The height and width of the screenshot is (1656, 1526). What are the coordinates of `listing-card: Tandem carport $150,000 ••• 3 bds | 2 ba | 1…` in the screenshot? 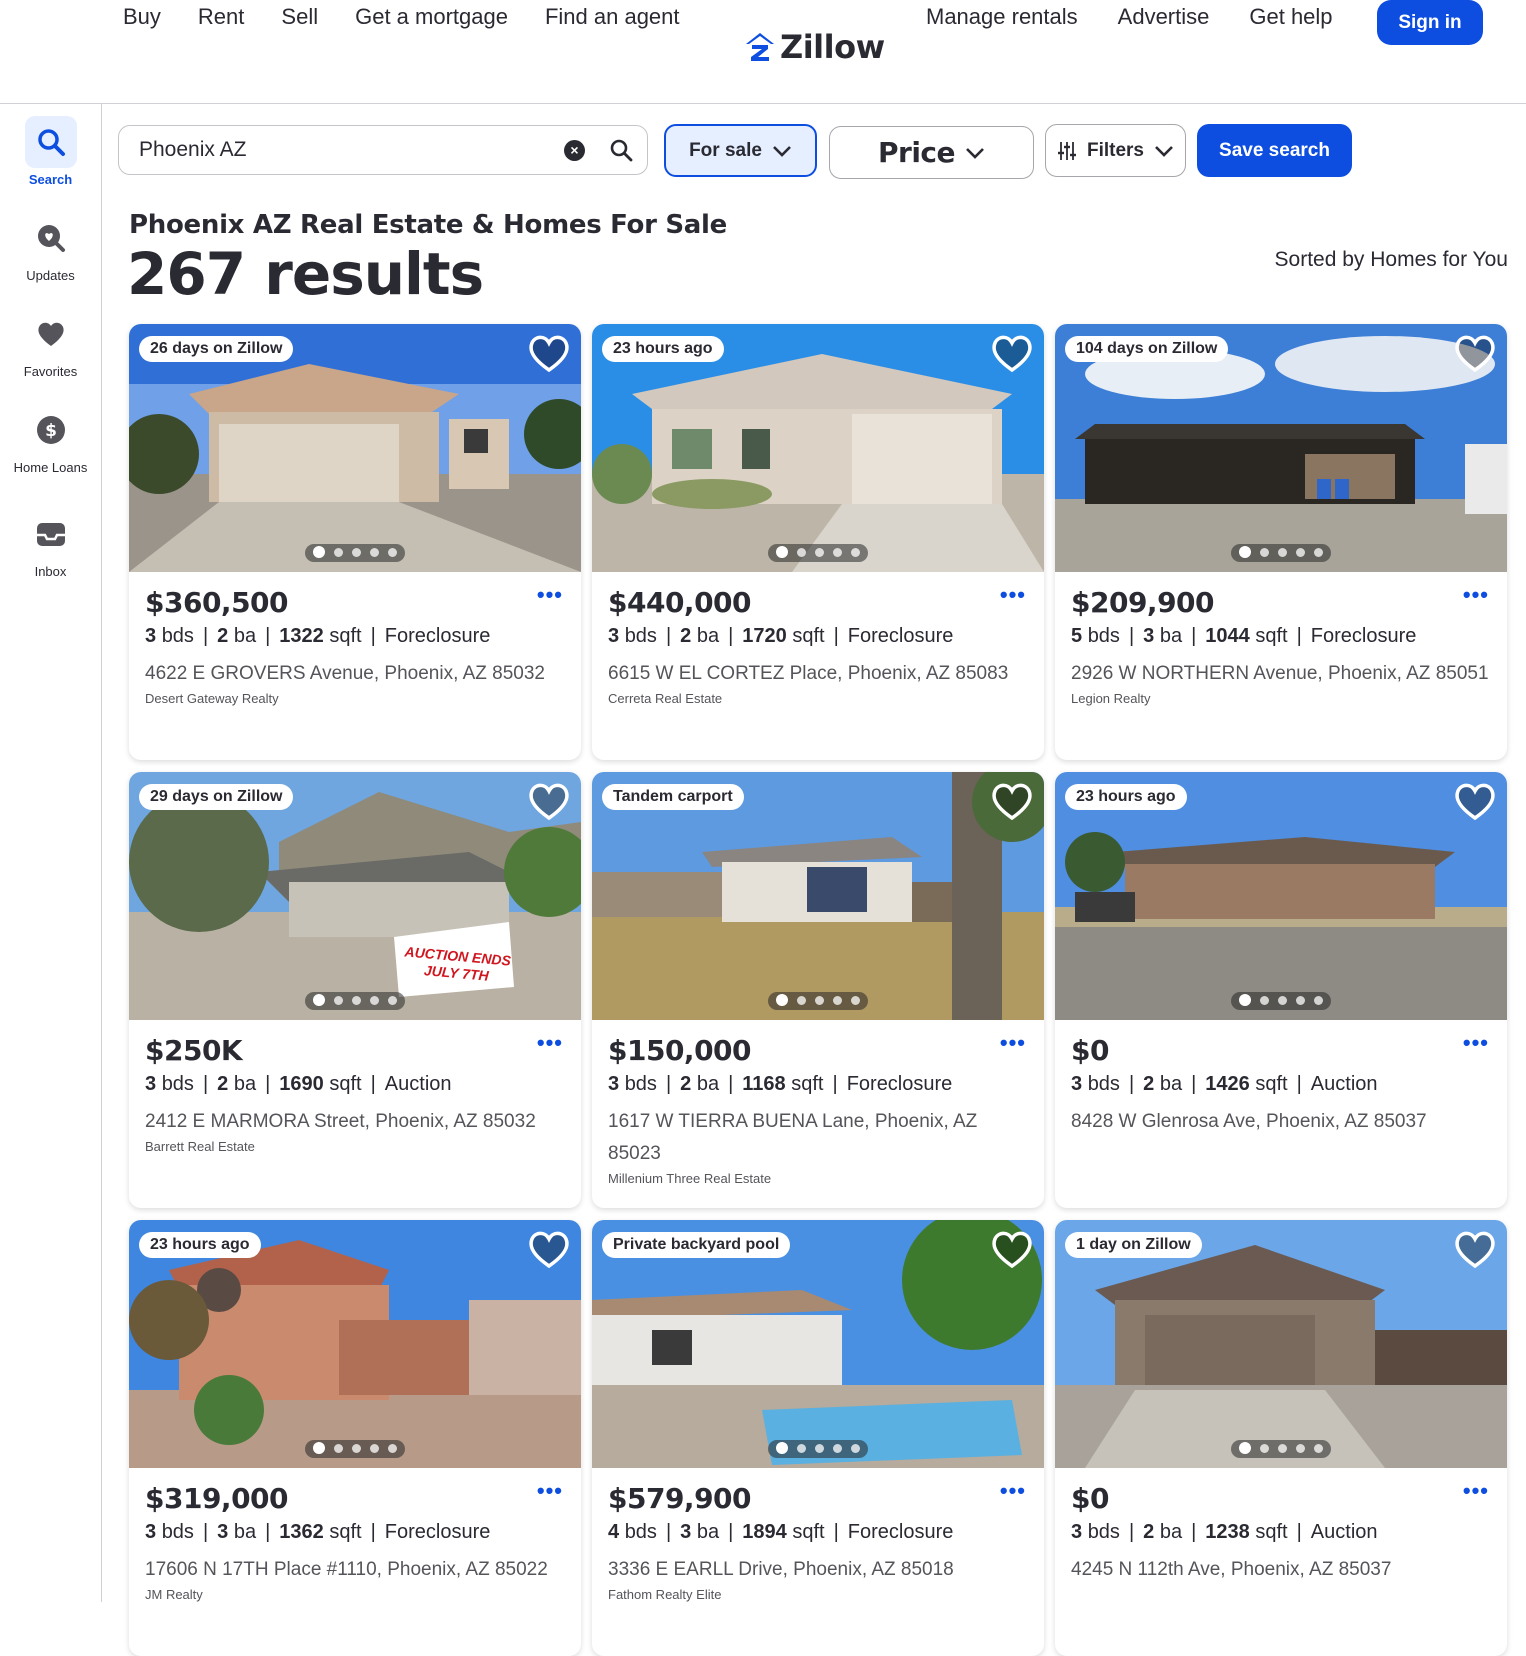 It's located at (818, 990).